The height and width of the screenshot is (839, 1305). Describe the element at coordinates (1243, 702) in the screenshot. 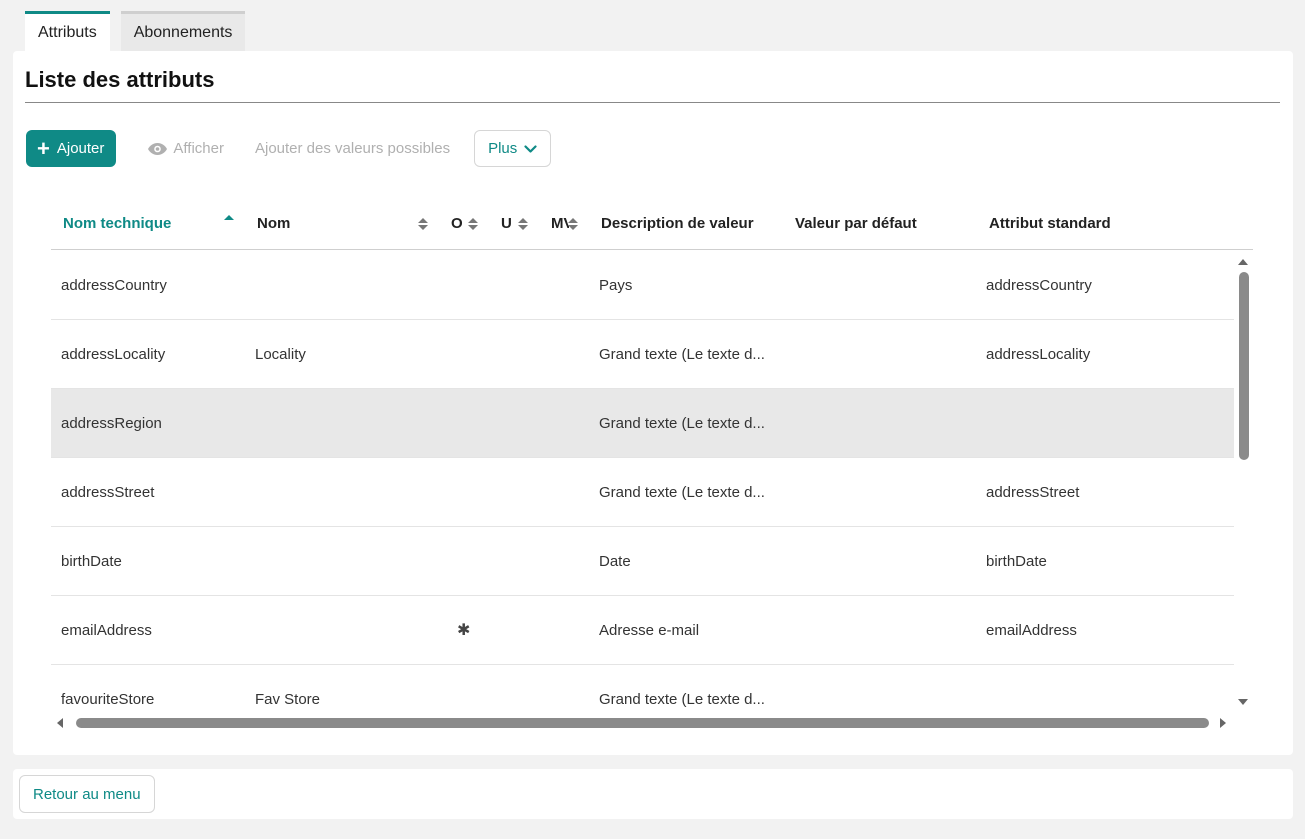

I see `scroll-down-arrow-icon` at that location.